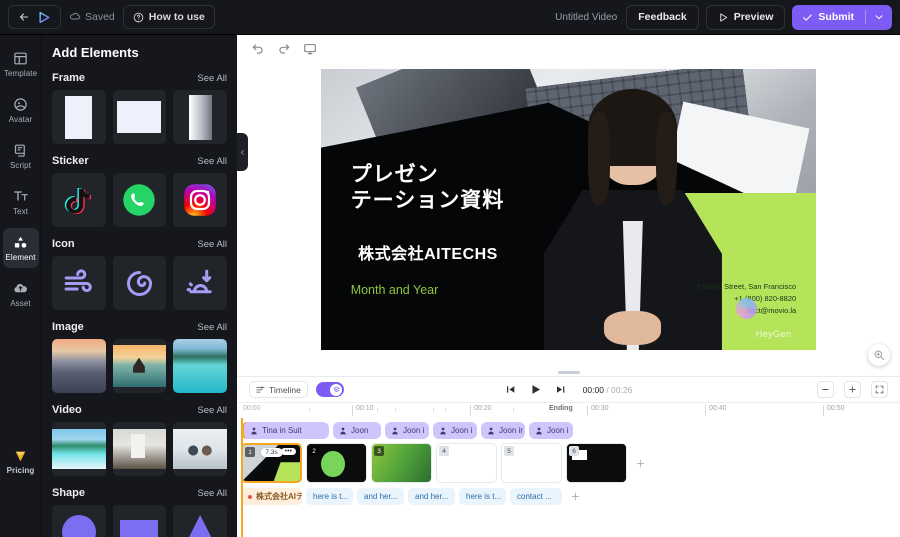  I want to click on scene-thumbnail: 1 7.3s •••, so click(271, 463).